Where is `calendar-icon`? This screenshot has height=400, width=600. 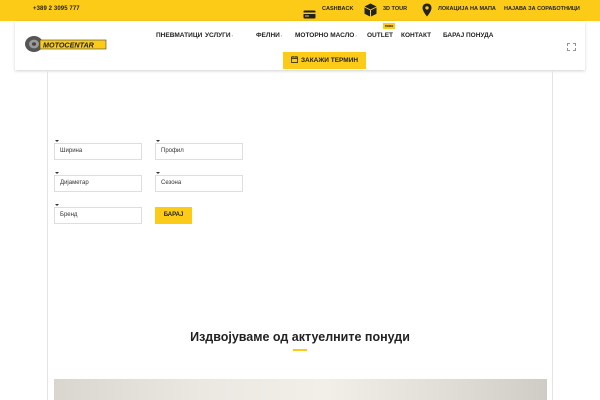 calendar-icon is located at coordinates (294, 60).